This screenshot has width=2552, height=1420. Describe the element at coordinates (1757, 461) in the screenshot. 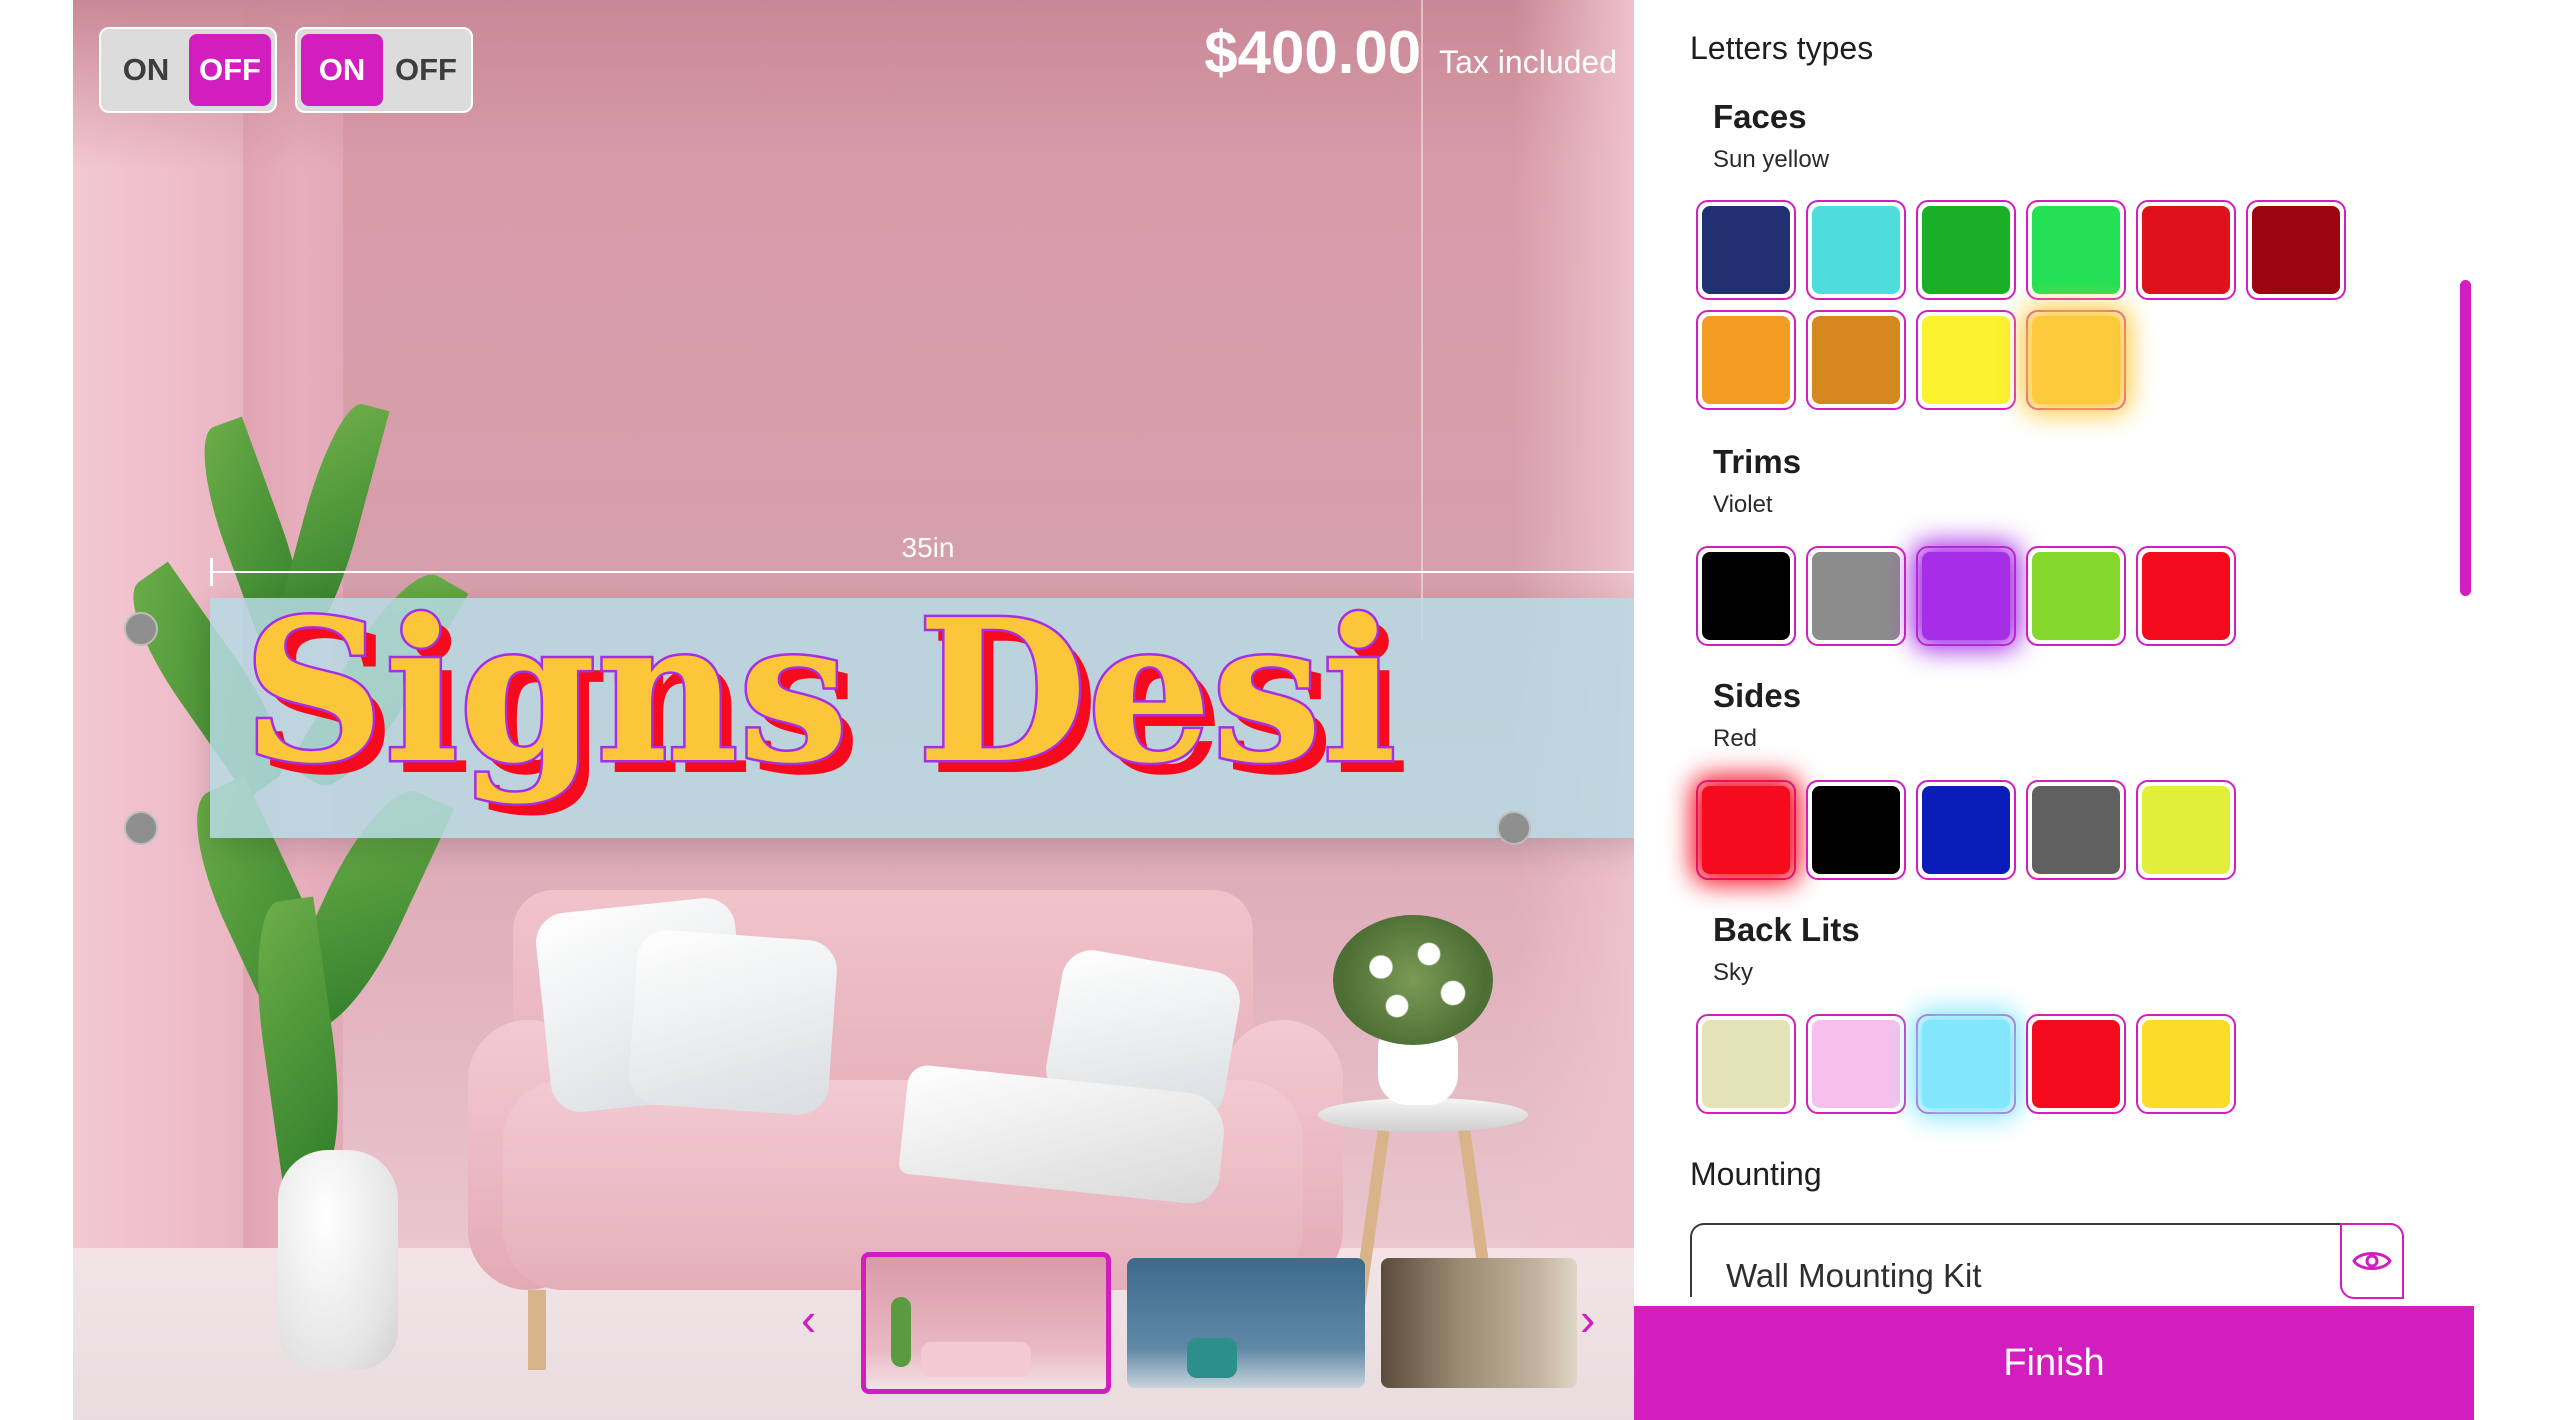

I see `trims-title: Trims` at that location.